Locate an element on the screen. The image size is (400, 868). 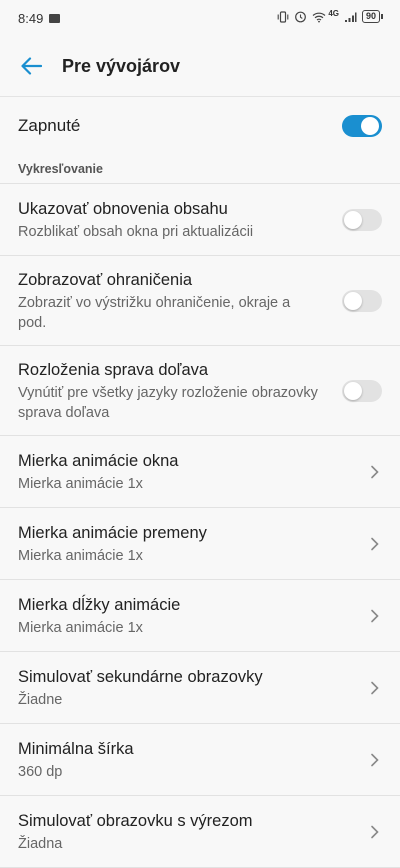
setting-title: Mierka animácie premeny is located at coordinates (112, 532).